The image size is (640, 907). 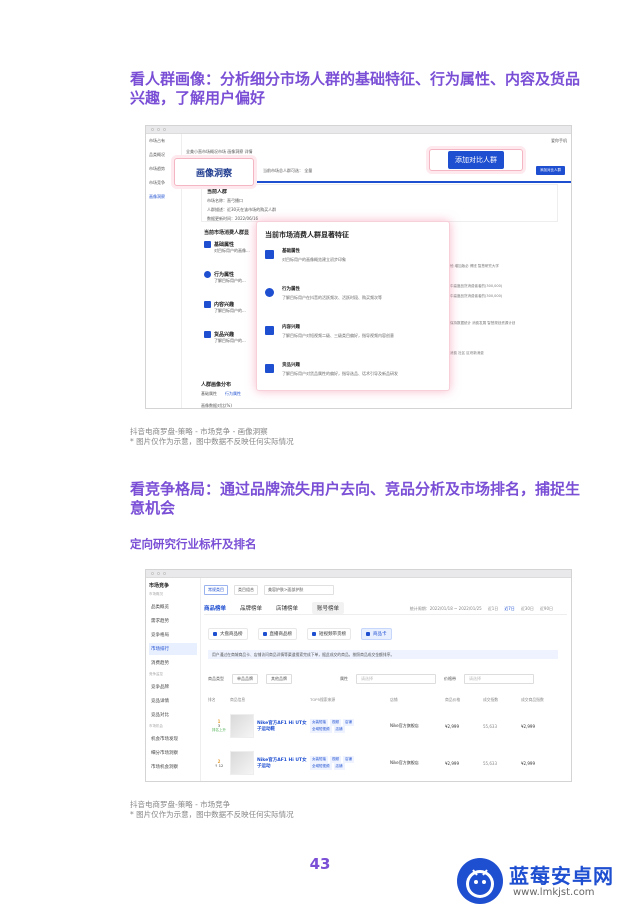 What do you see at coordinates (480, 881) in the screenshot?
I see `logo-icon` at bounding box center [480, 881].